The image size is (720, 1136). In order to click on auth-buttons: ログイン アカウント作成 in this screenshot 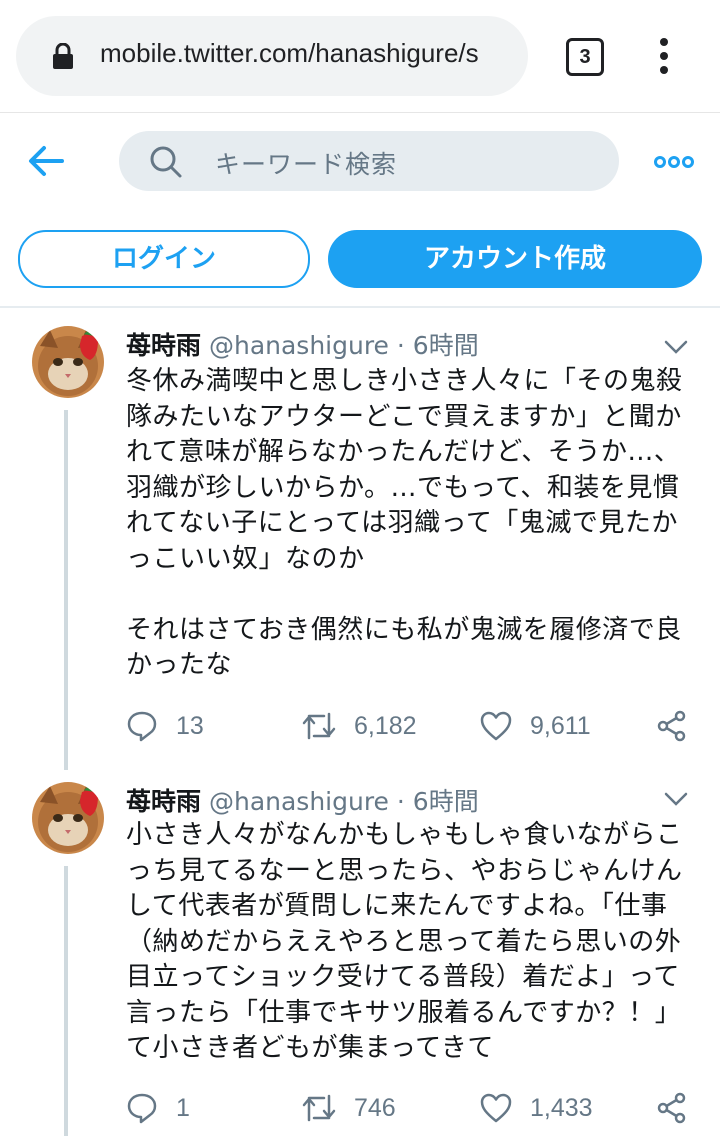, I will do `click(360, 260)`.